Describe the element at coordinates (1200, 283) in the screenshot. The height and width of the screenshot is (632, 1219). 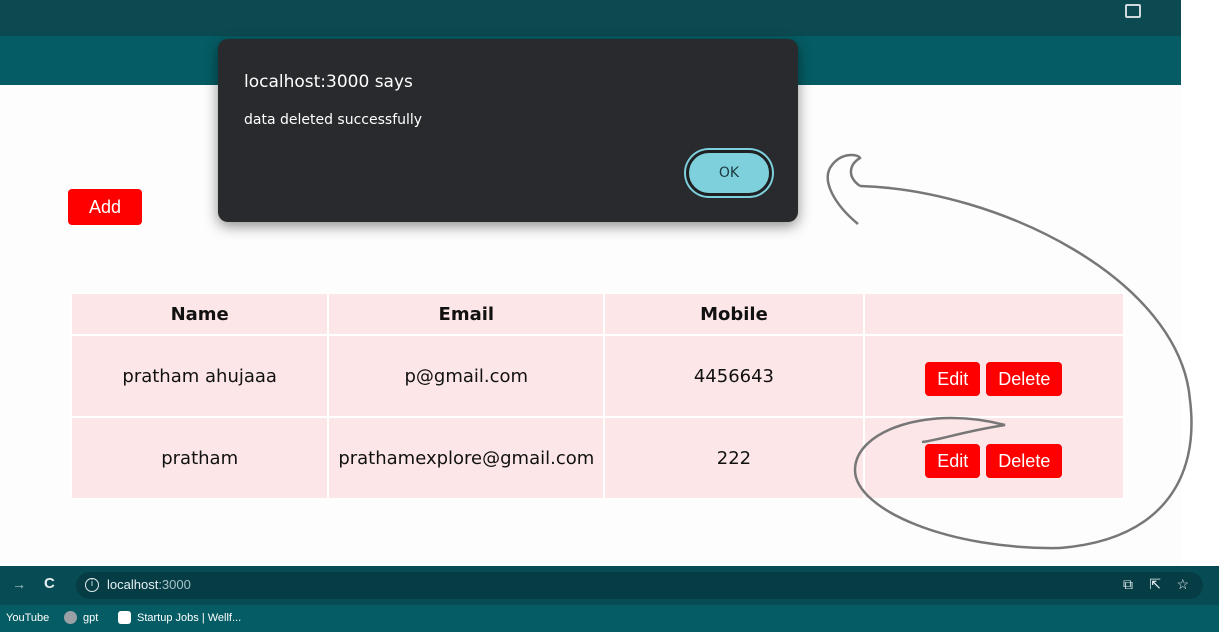
I see `window-margin` at that location.